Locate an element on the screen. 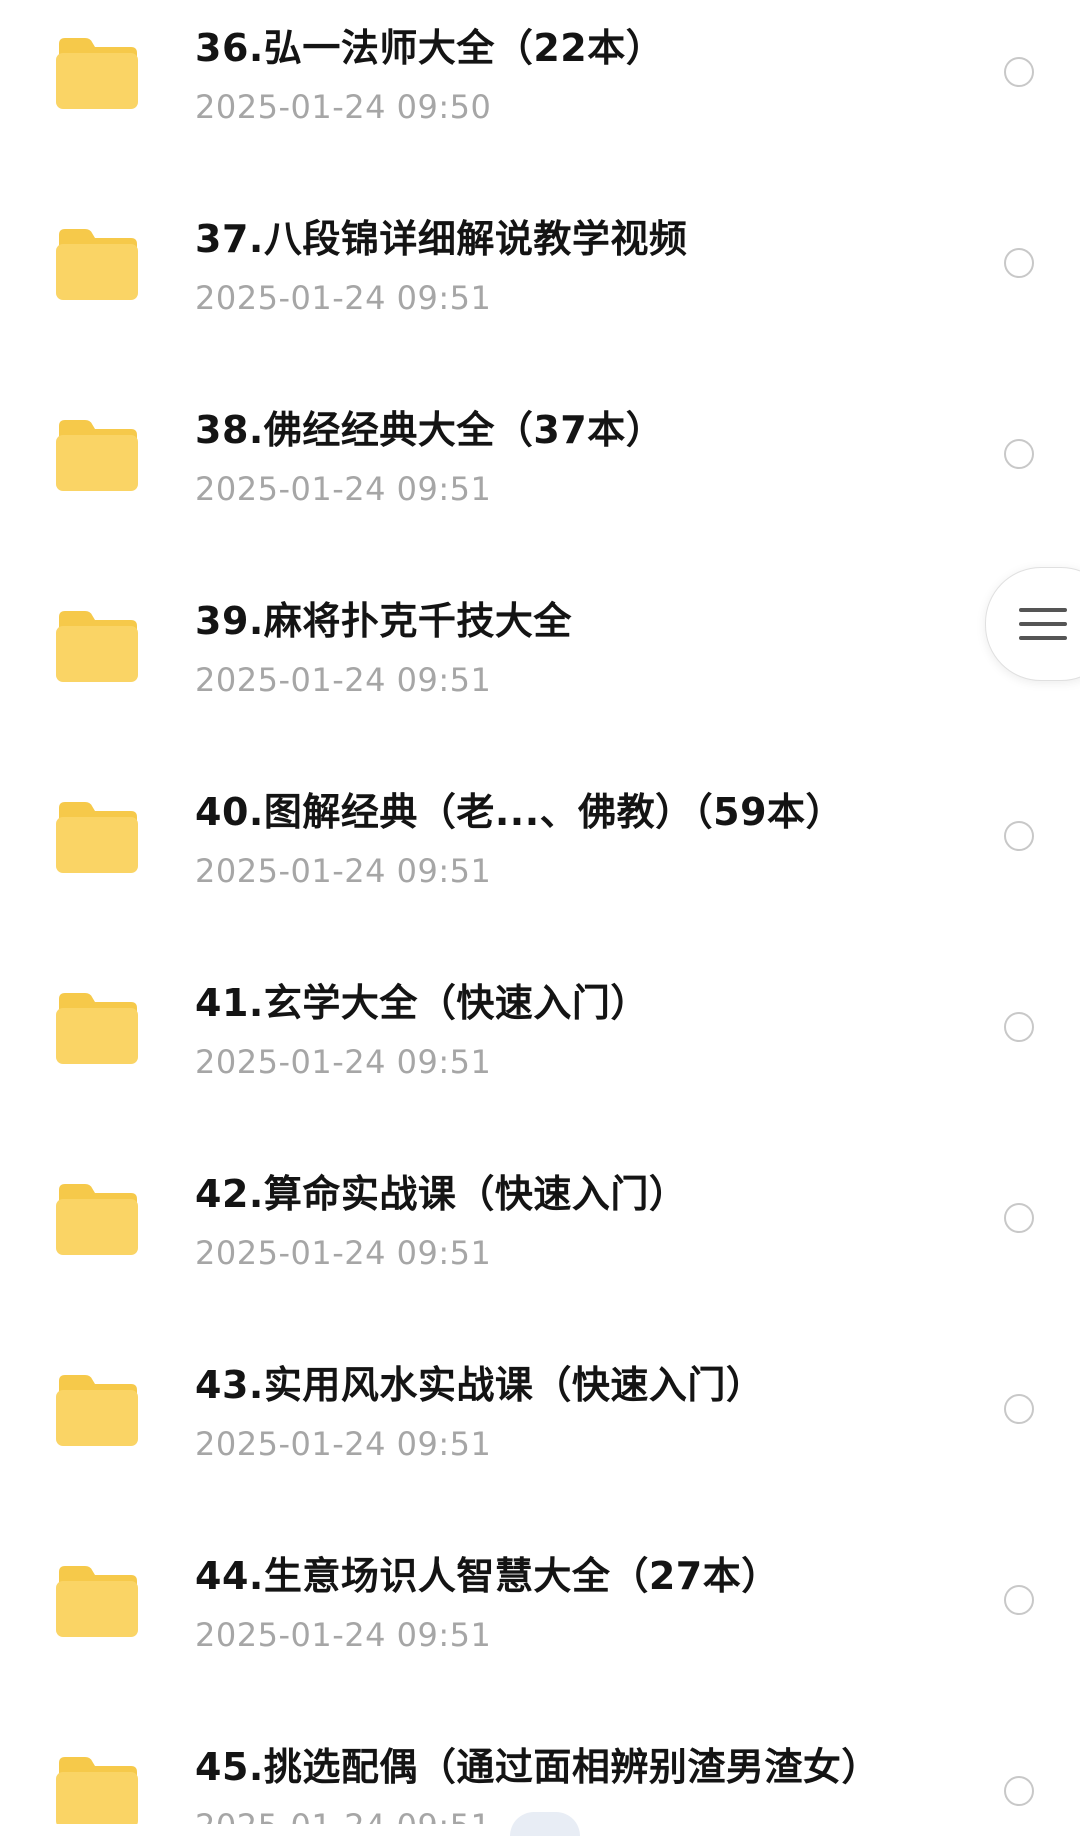 Image resolution: width=1080 pixels, height=1836 pixels. file-name: 39.麻将扑克千技大全 is located at coordinates (383, 621).